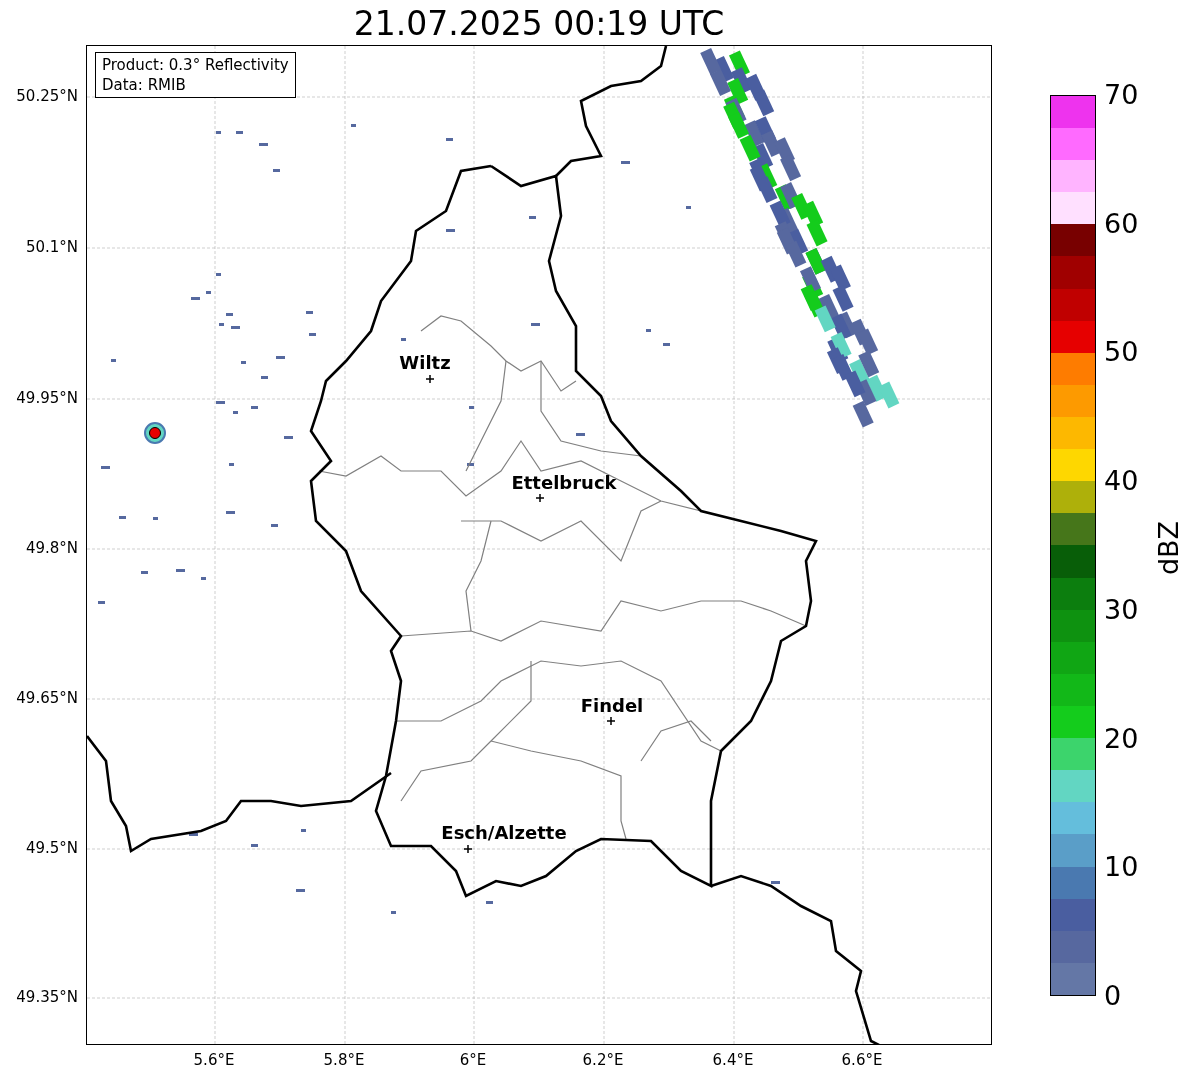  What do you see at coordinates (1169, 548) in the screenshot?
I see `colorbar-label: dBZ` at bounding box center [1169, 548].